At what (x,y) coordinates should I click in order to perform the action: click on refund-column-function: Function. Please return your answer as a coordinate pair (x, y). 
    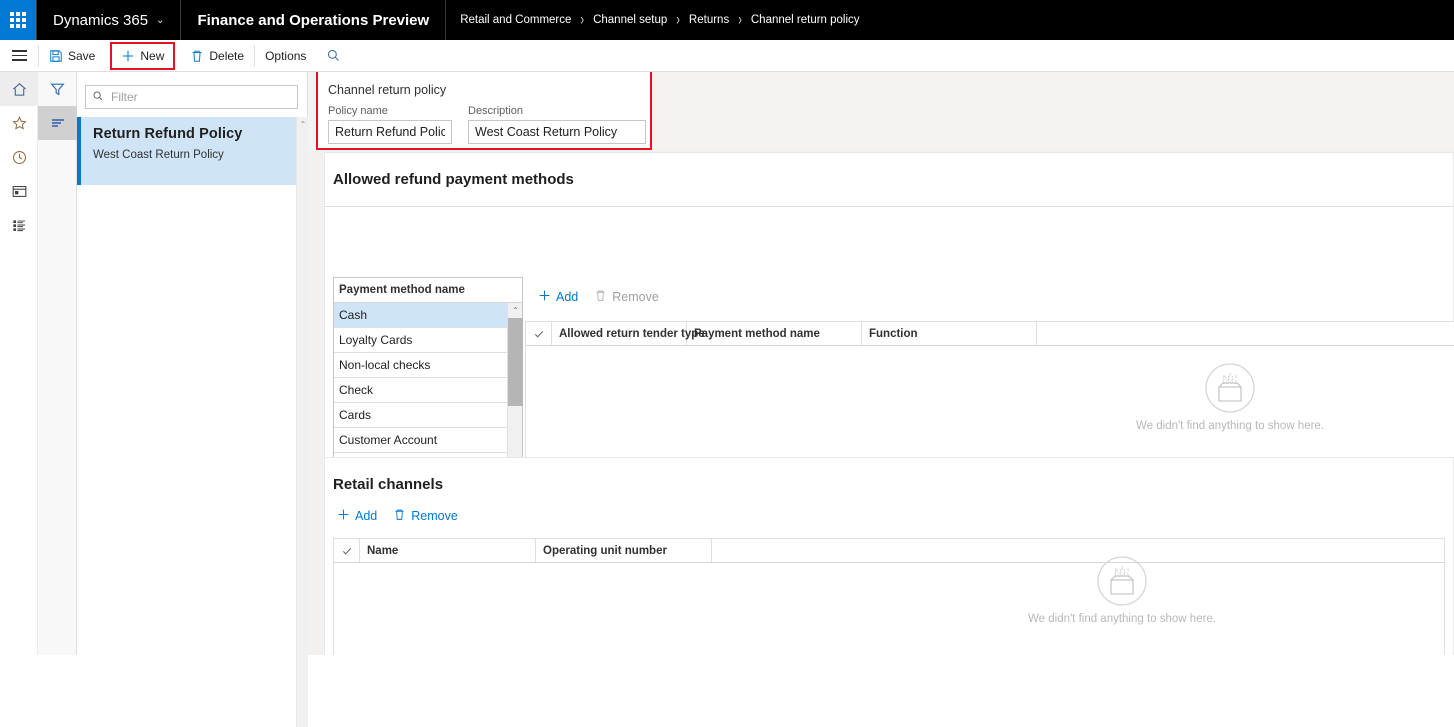
    Looking at the image, I should click on (949, 333).